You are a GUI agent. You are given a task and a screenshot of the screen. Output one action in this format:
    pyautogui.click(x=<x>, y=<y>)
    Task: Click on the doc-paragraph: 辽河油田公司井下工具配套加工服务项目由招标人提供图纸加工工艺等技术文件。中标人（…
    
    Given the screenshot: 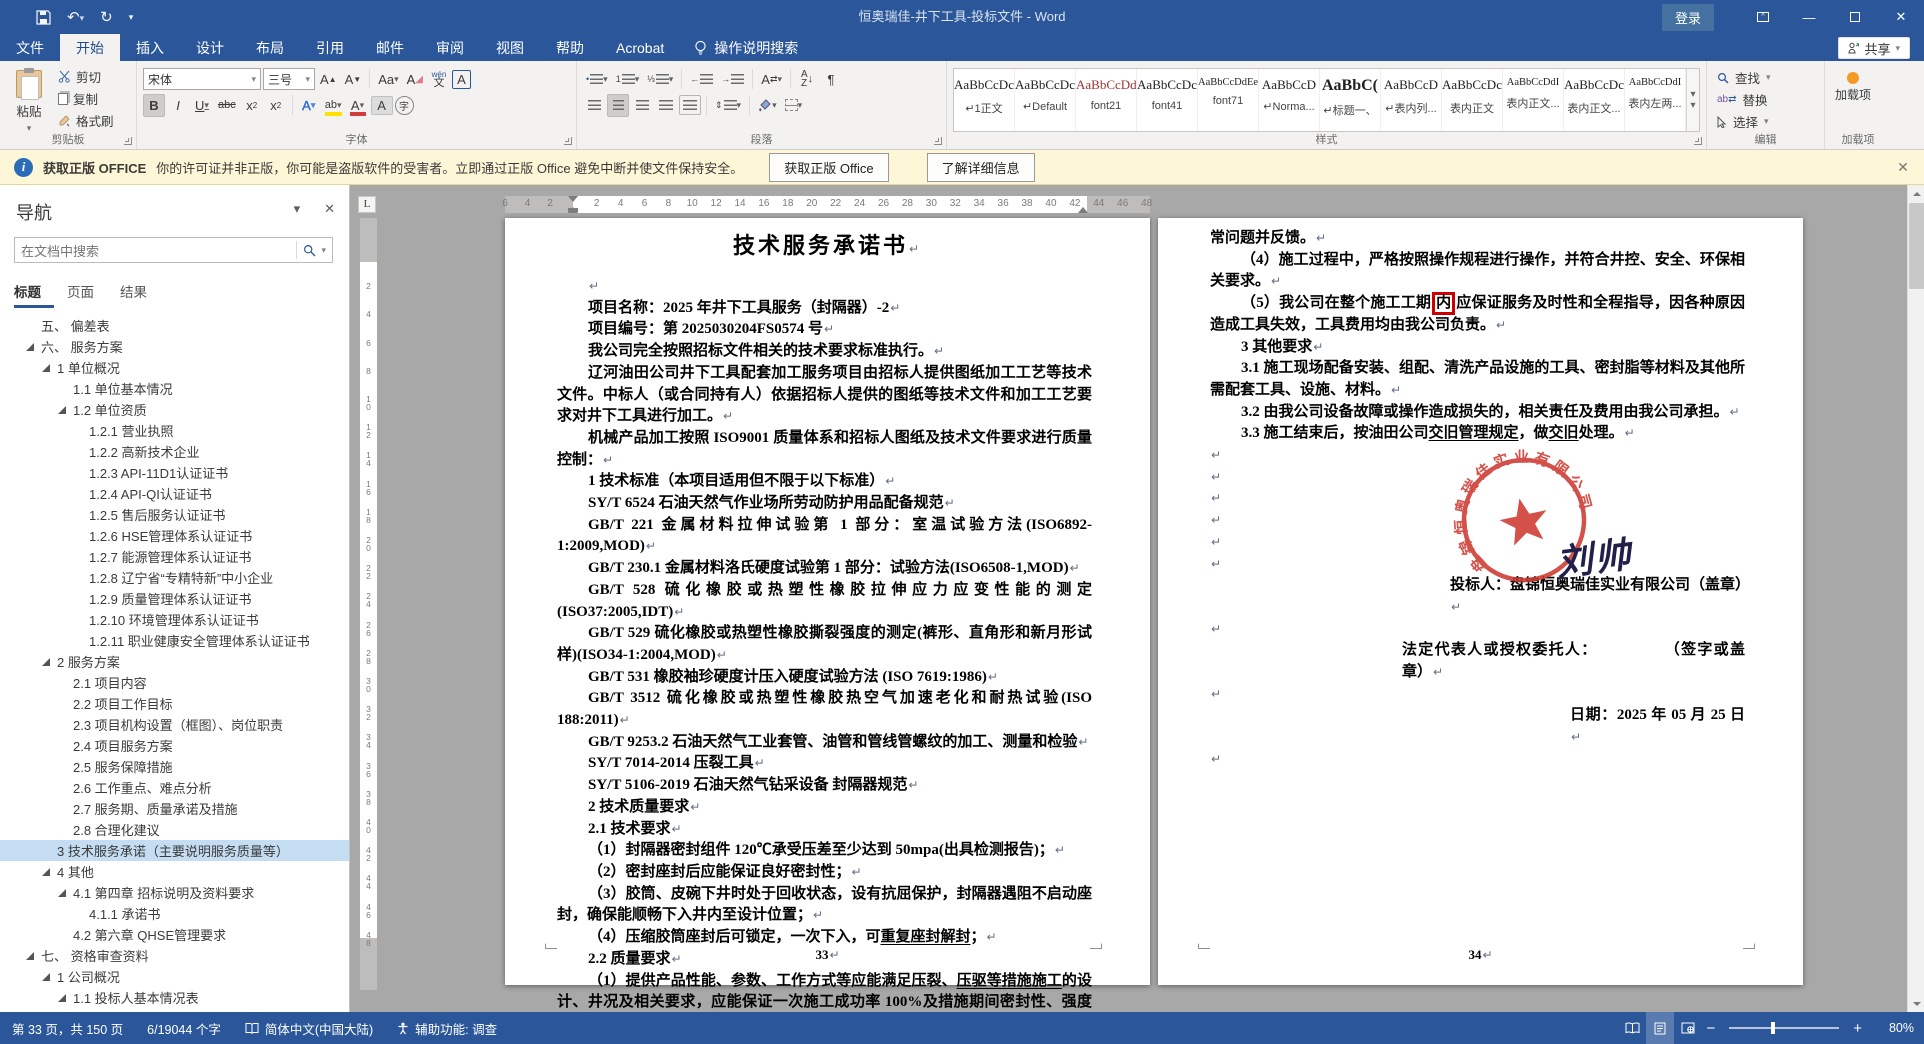 What is the action you would take?
    pyautogui.click(x=824, y=395)
    